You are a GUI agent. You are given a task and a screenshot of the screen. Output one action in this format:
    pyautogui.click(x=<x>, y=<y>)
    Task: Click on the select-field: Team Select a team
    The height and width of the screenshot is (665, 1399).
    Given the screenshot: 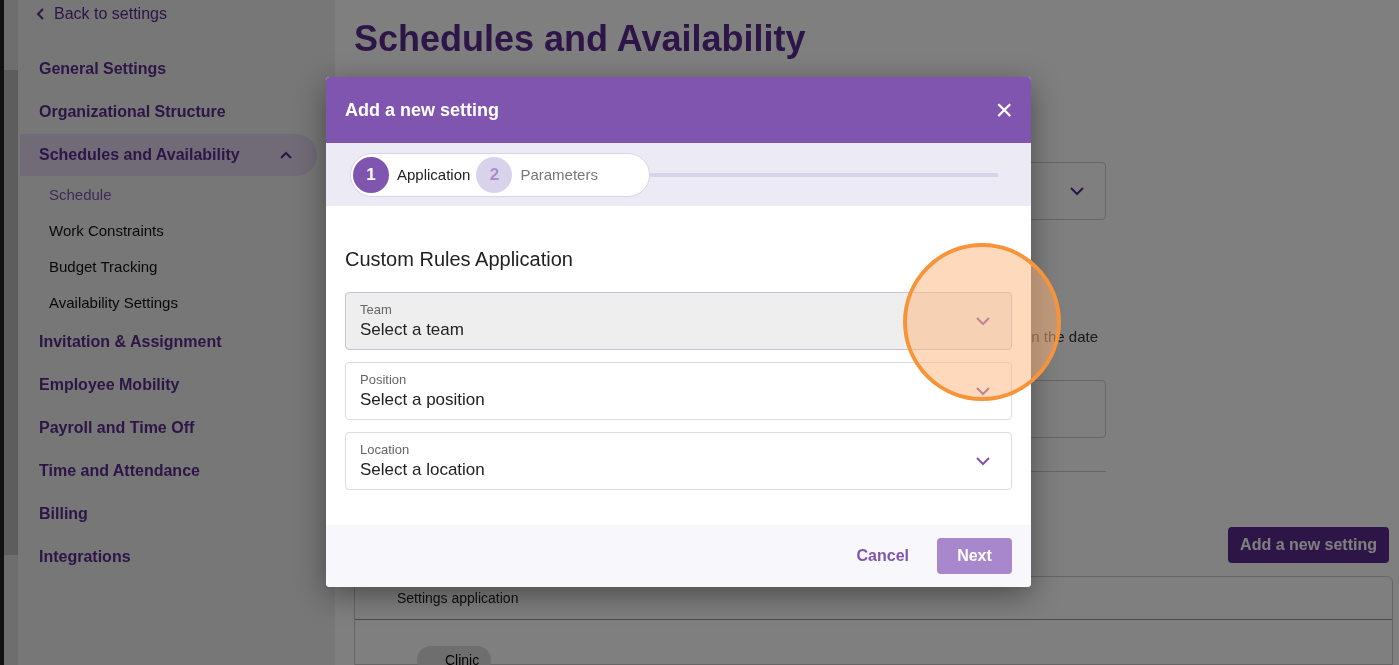 What is the action you would take?
    pyautogui.click(x=678, y=321)
    